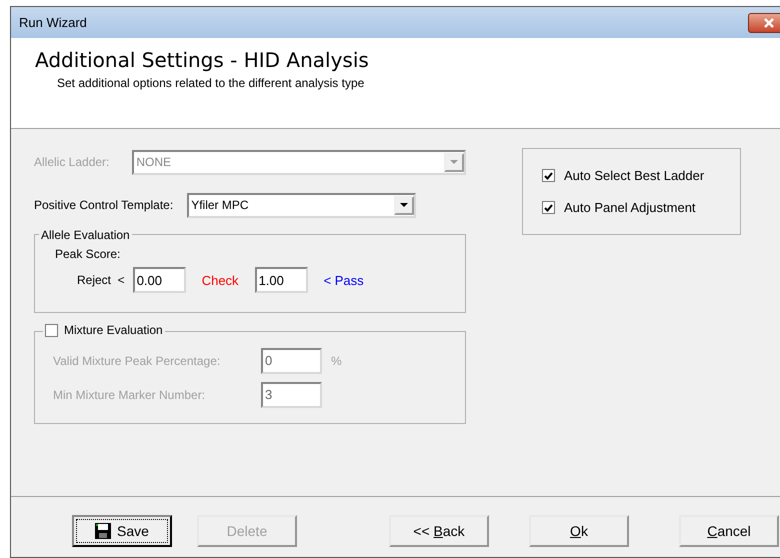  Describe the element at coordinates (220, 280) in the screenshot. I see `check-label: Check` at that location.